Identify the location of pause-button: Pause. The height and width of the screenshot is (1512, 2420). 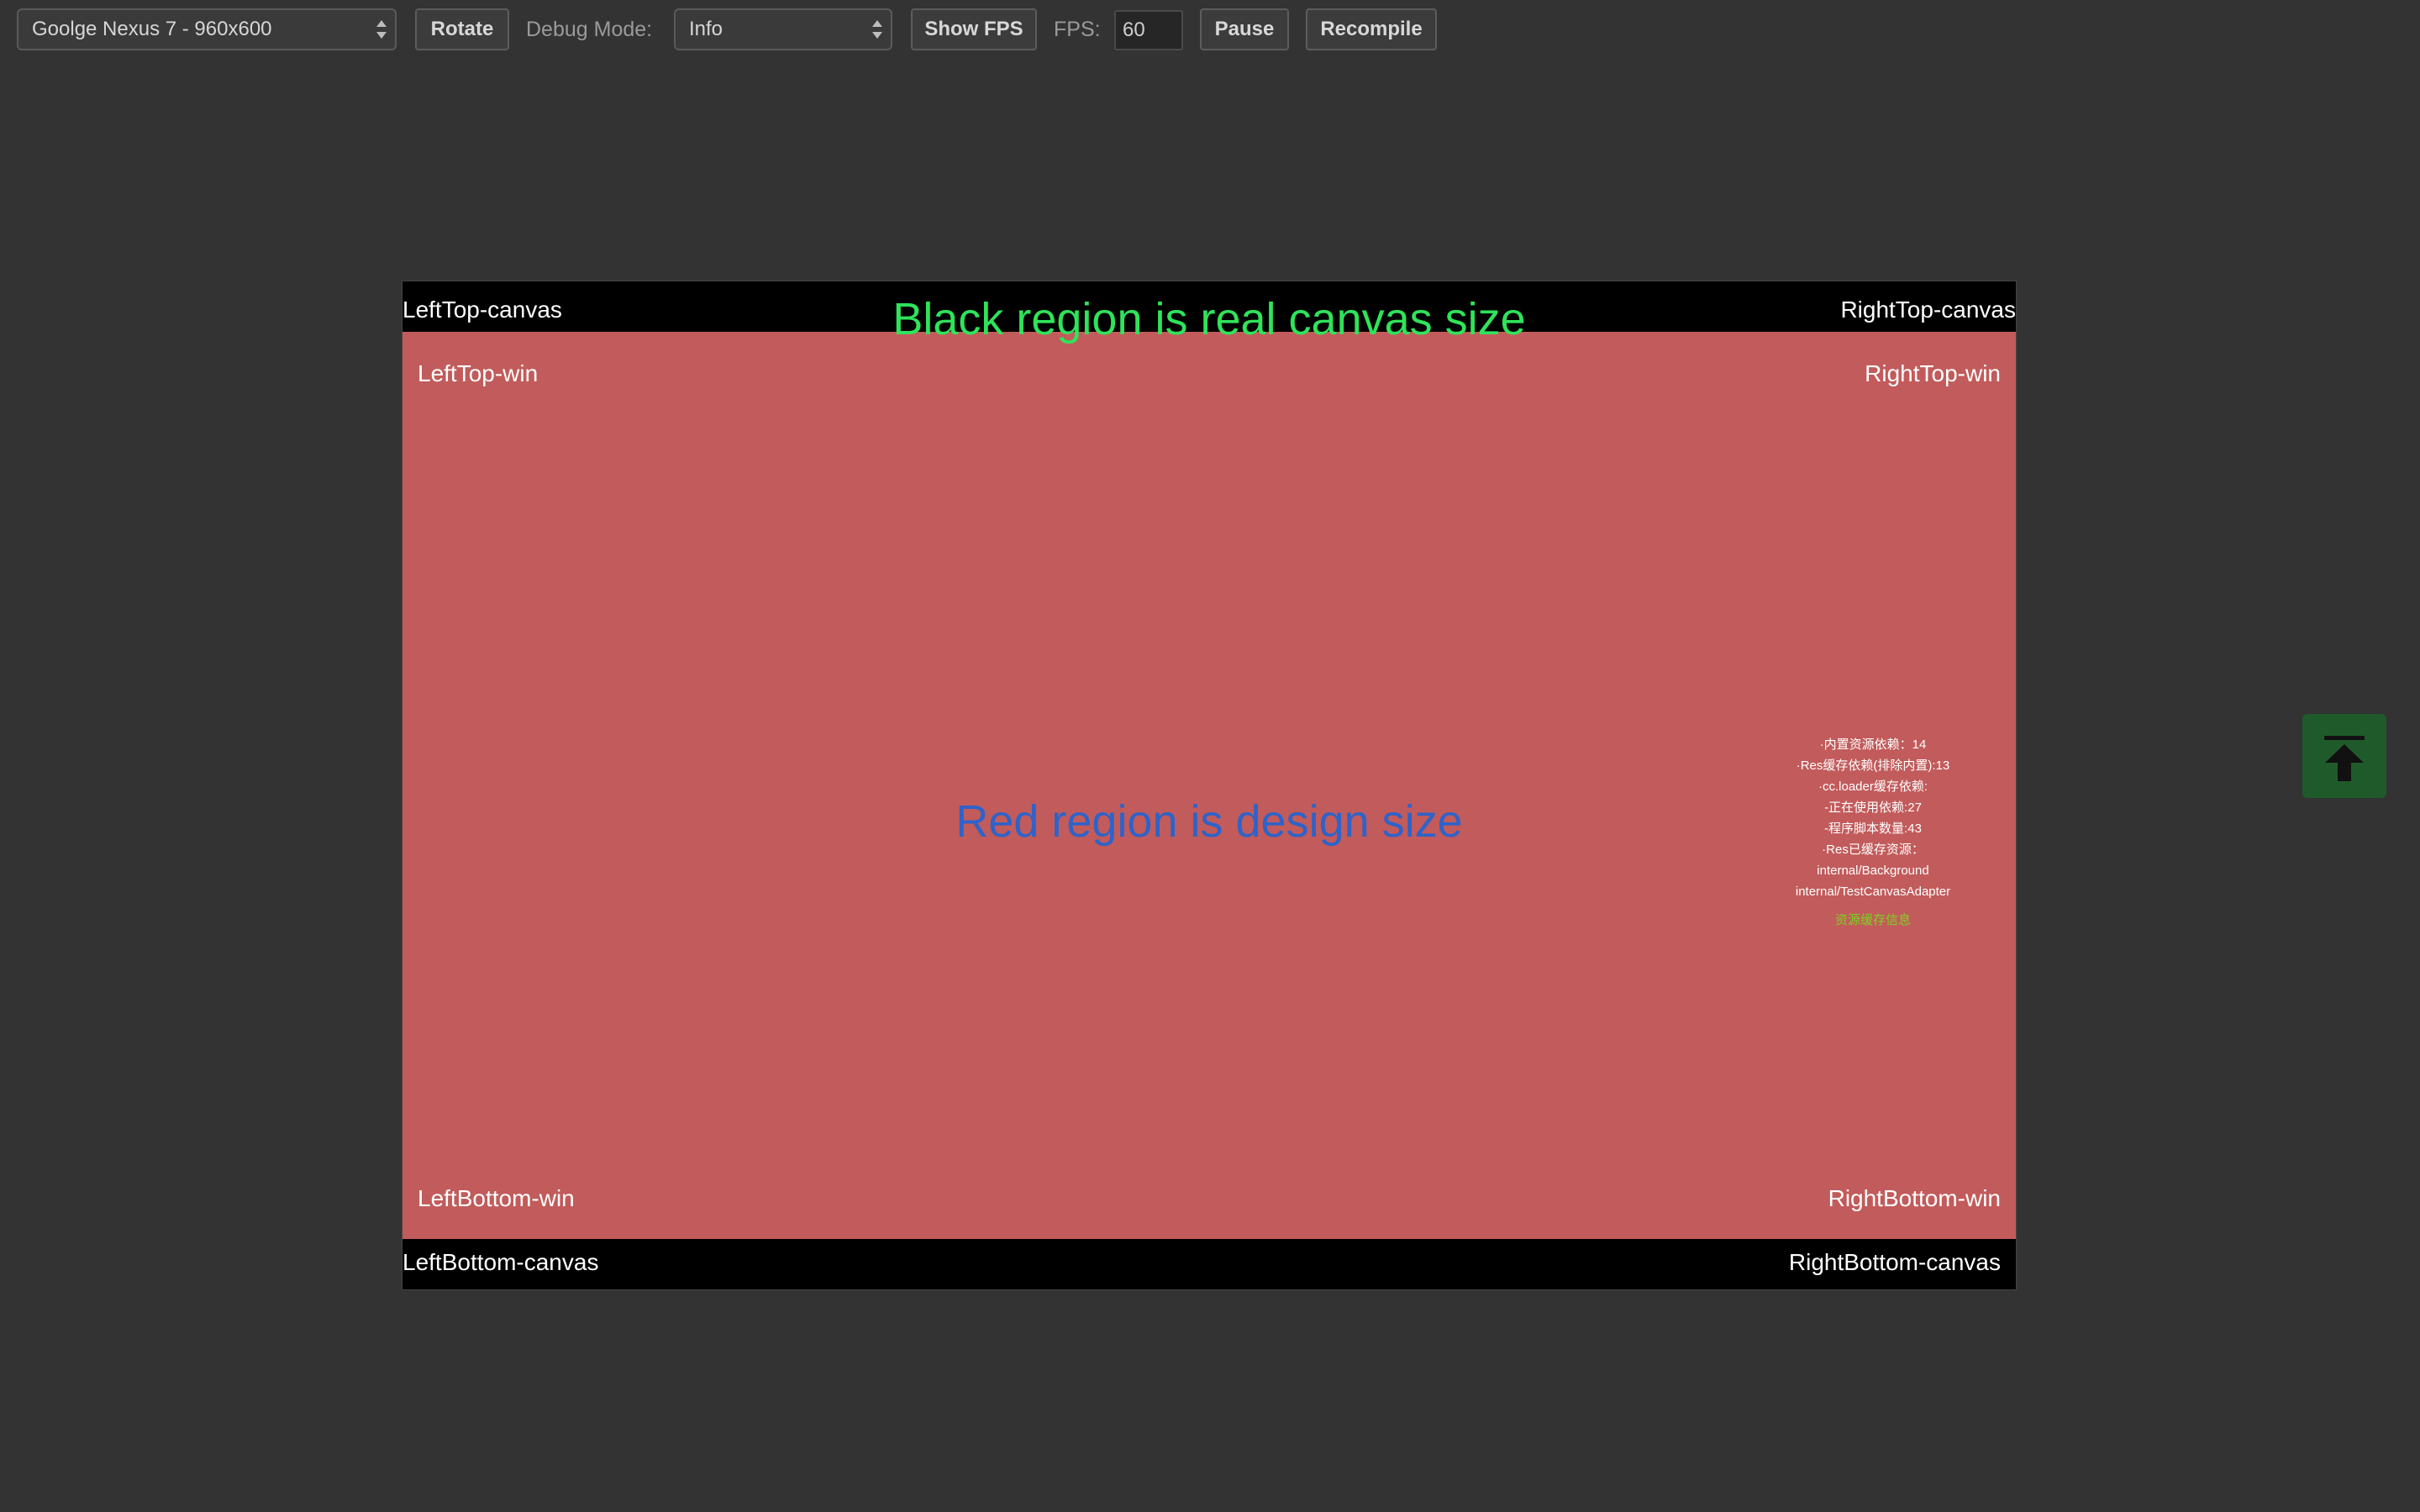
(1244, 29).